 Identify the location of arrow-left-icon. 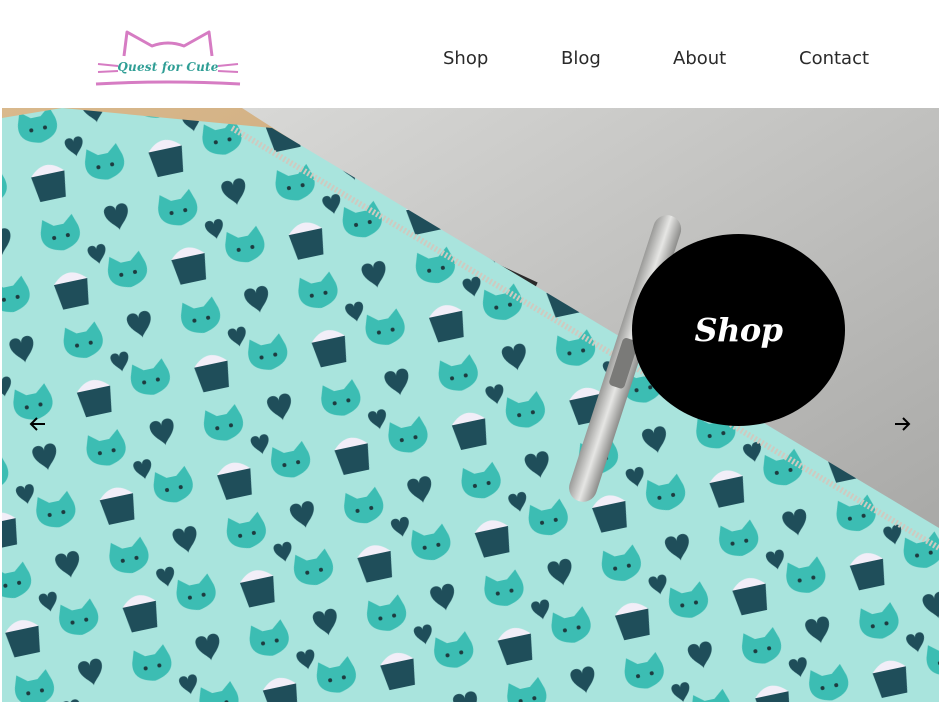
(38, 424).